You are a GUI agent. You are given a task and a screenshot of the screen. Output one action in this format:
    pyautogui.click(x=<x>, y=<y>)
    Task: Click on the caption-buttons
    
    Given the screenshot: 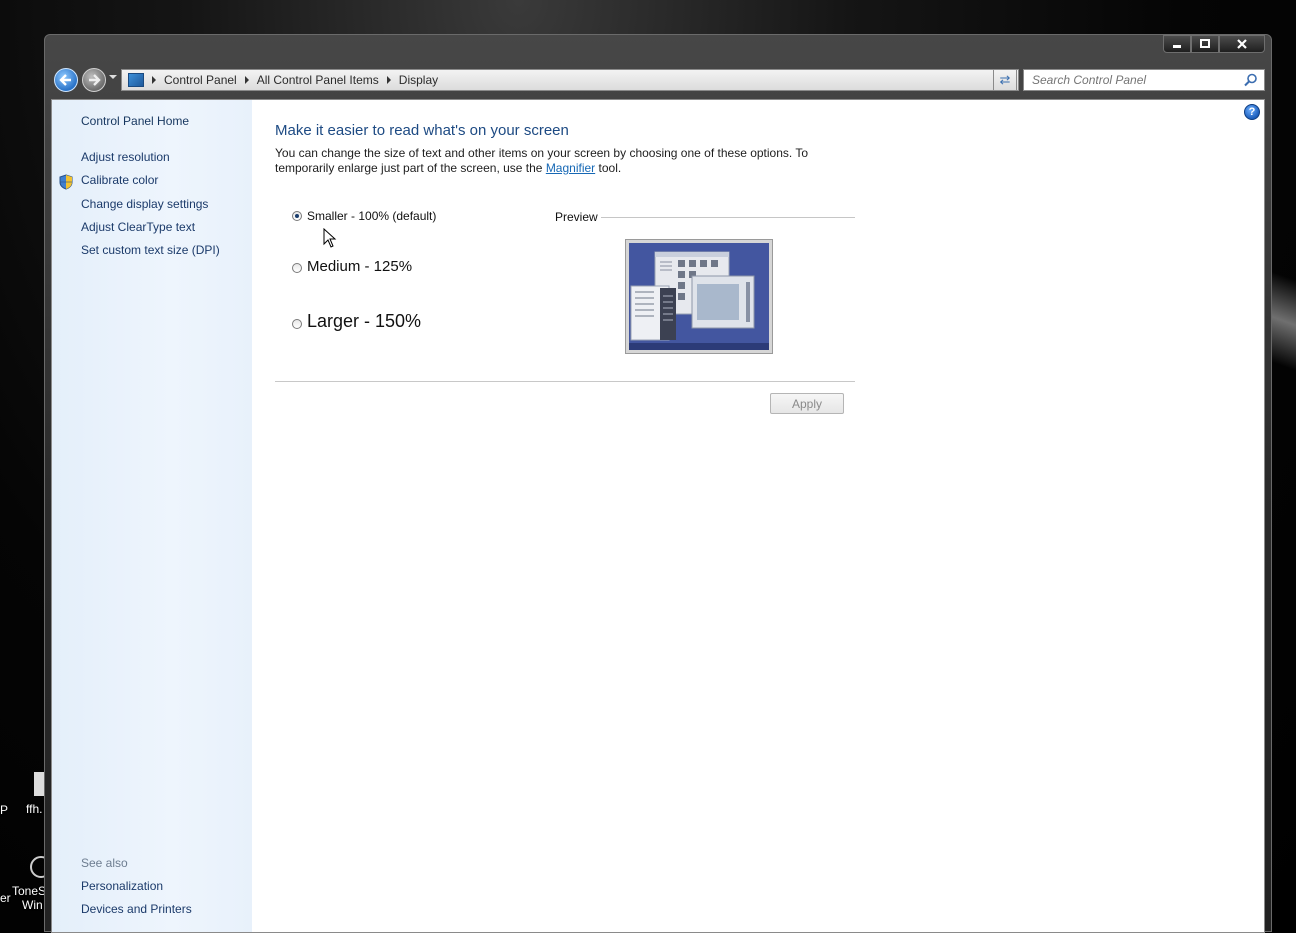 What is the action you would take?
    pyautogui.click(x=1214, y=44)
    